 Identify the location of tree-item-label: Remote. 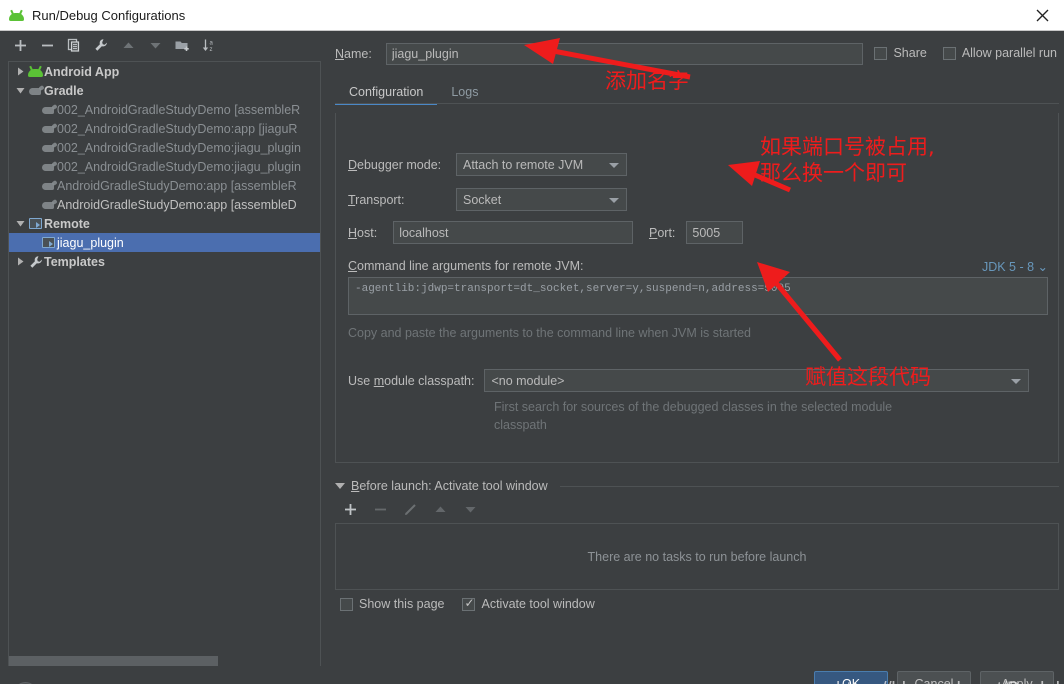
(67, 223).